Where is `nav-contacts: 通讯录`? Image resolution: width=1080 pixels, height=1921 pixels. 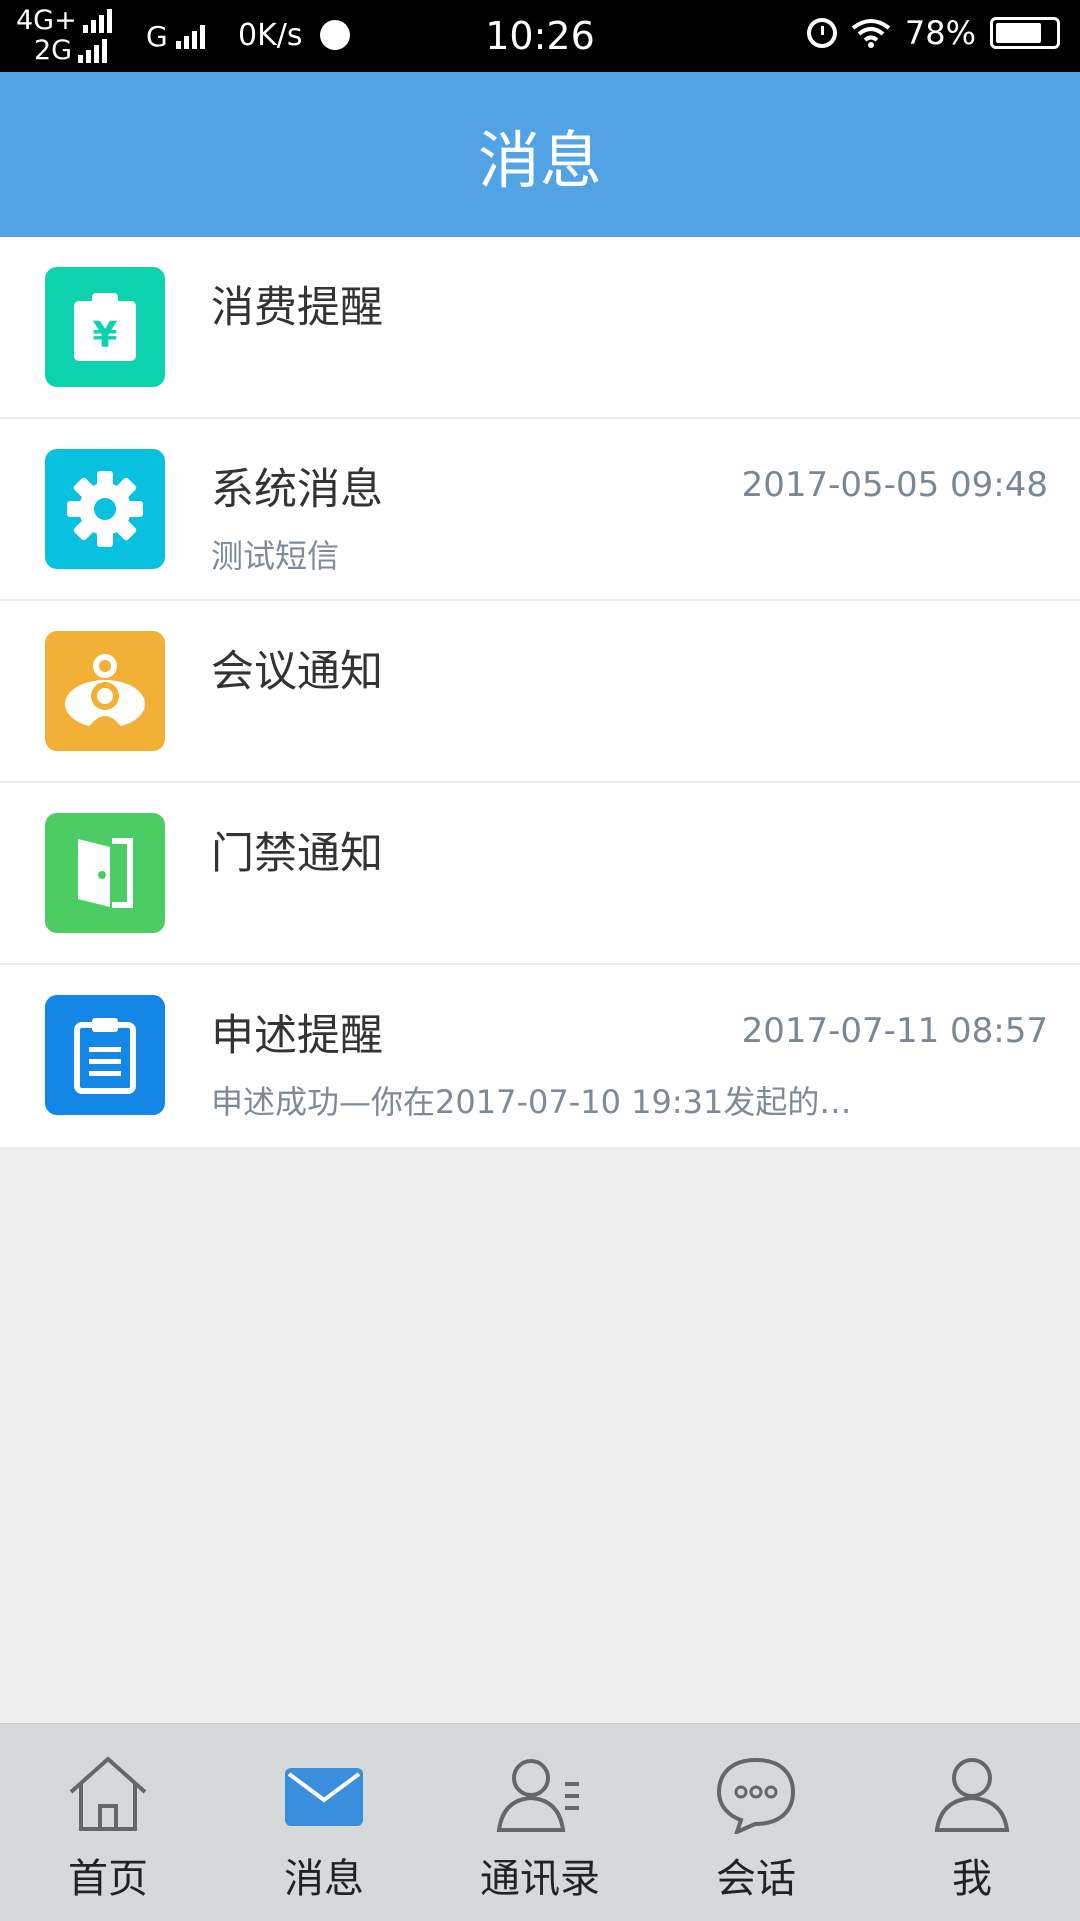 nav-contacts: 通讯录 is located at coordinates (540, 1822).